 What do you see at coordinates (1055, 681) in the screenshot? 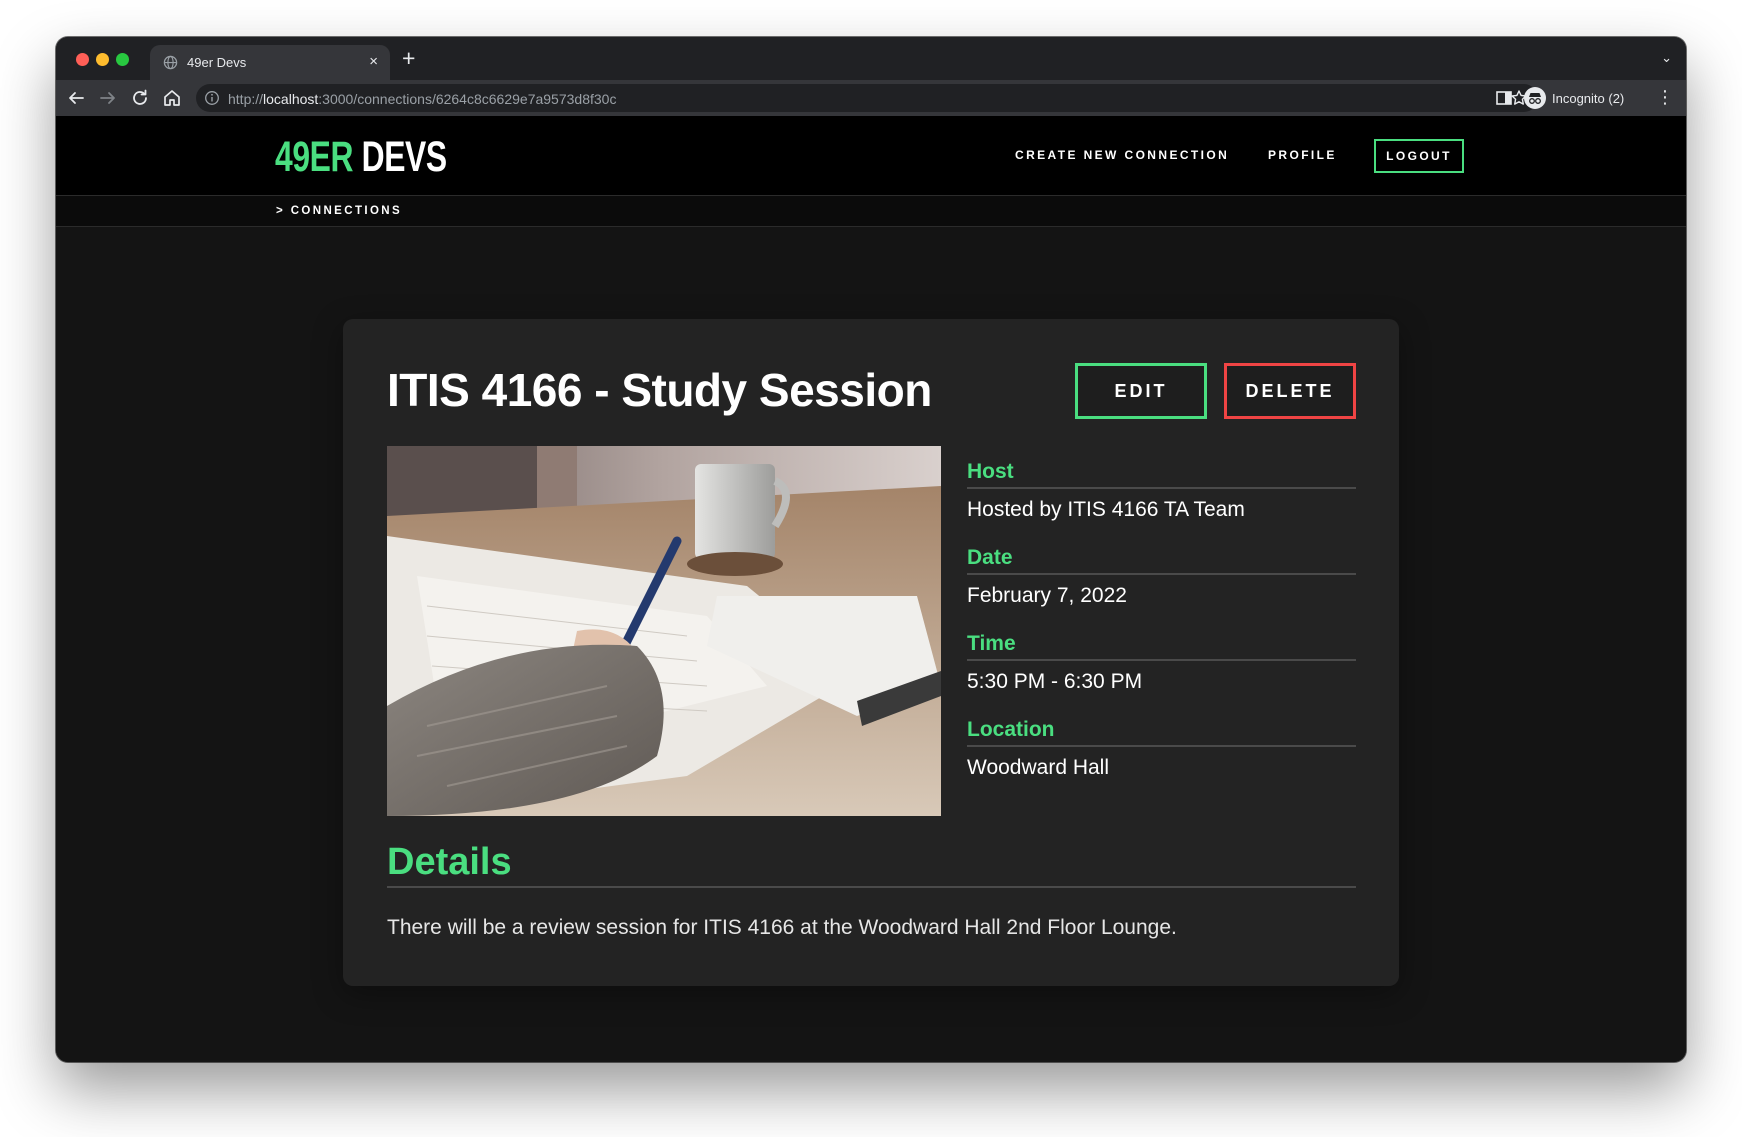
I see `time-value: 5:30 PM - 6:30 PM` at bounding box center [1055, 681].